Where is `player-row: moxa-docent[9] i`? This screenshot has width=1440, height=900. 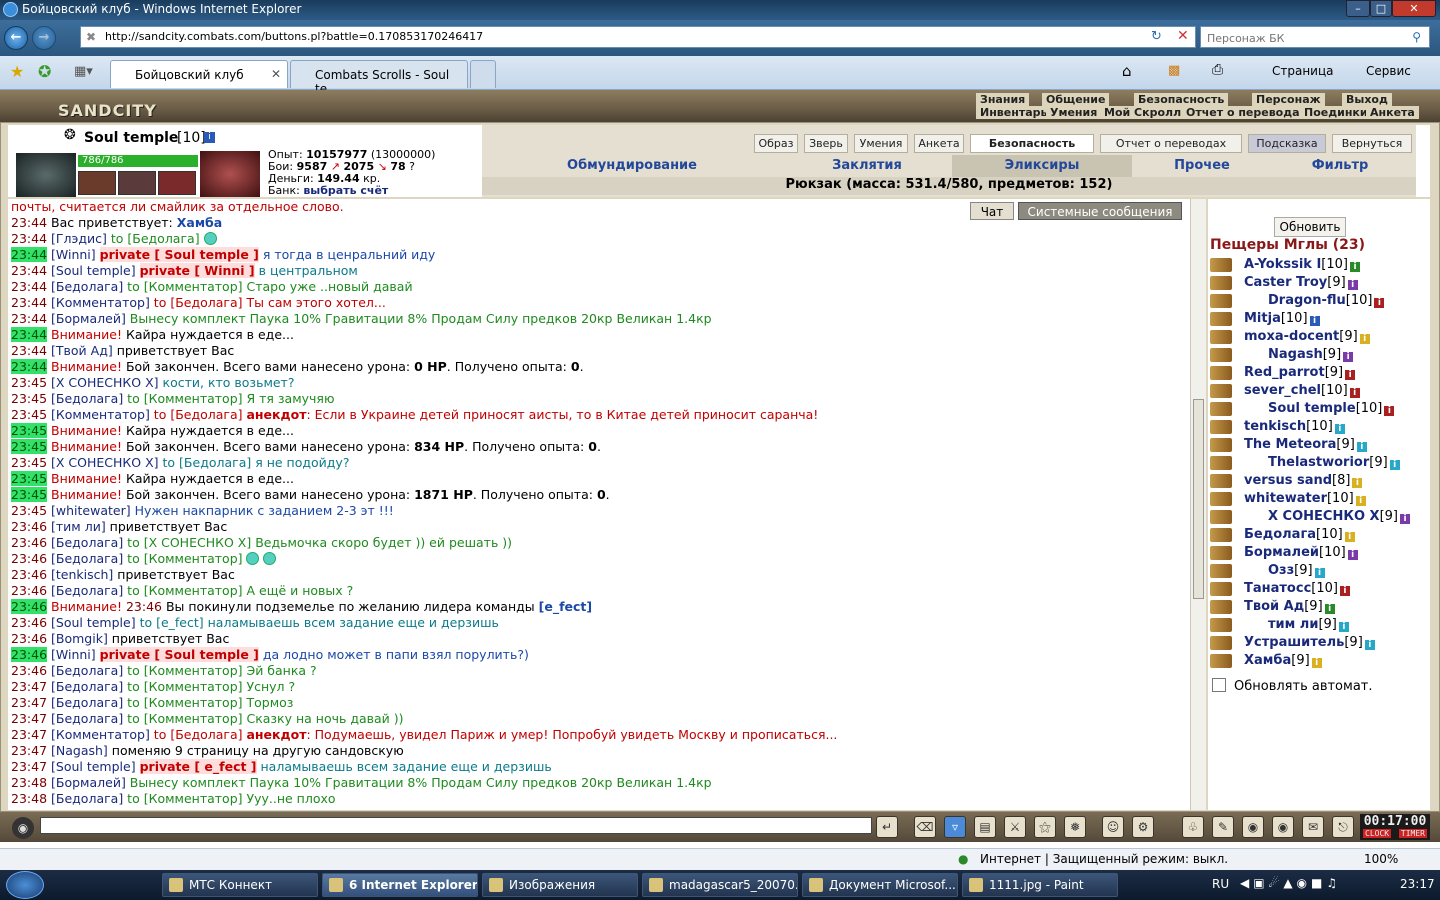
player-row: moxa-docent[9] i is located at coordinates (1319, 338).